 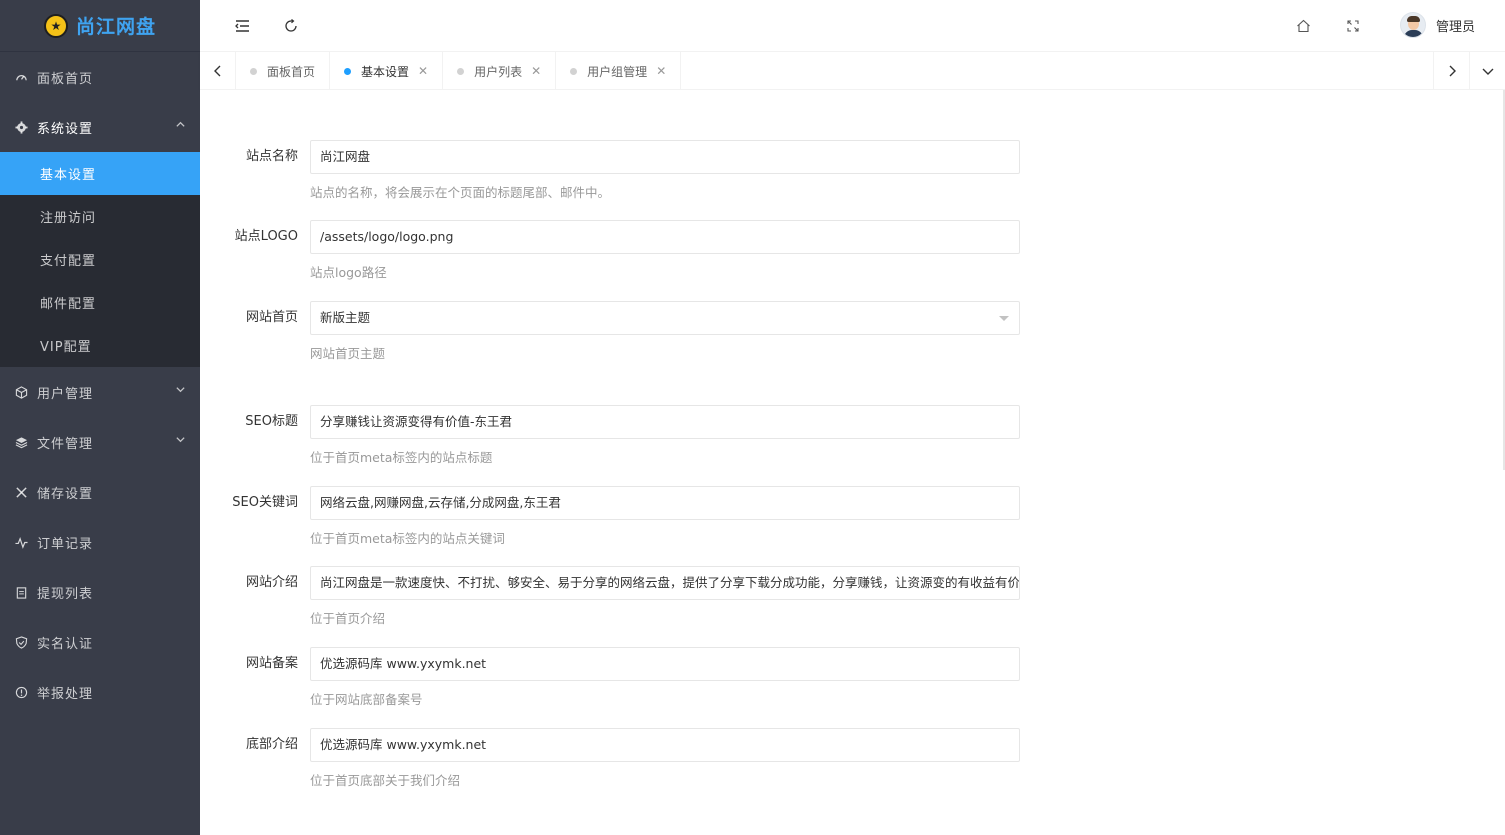 I want to click on tab-label: 用户列表, so click(x=498, y=71).